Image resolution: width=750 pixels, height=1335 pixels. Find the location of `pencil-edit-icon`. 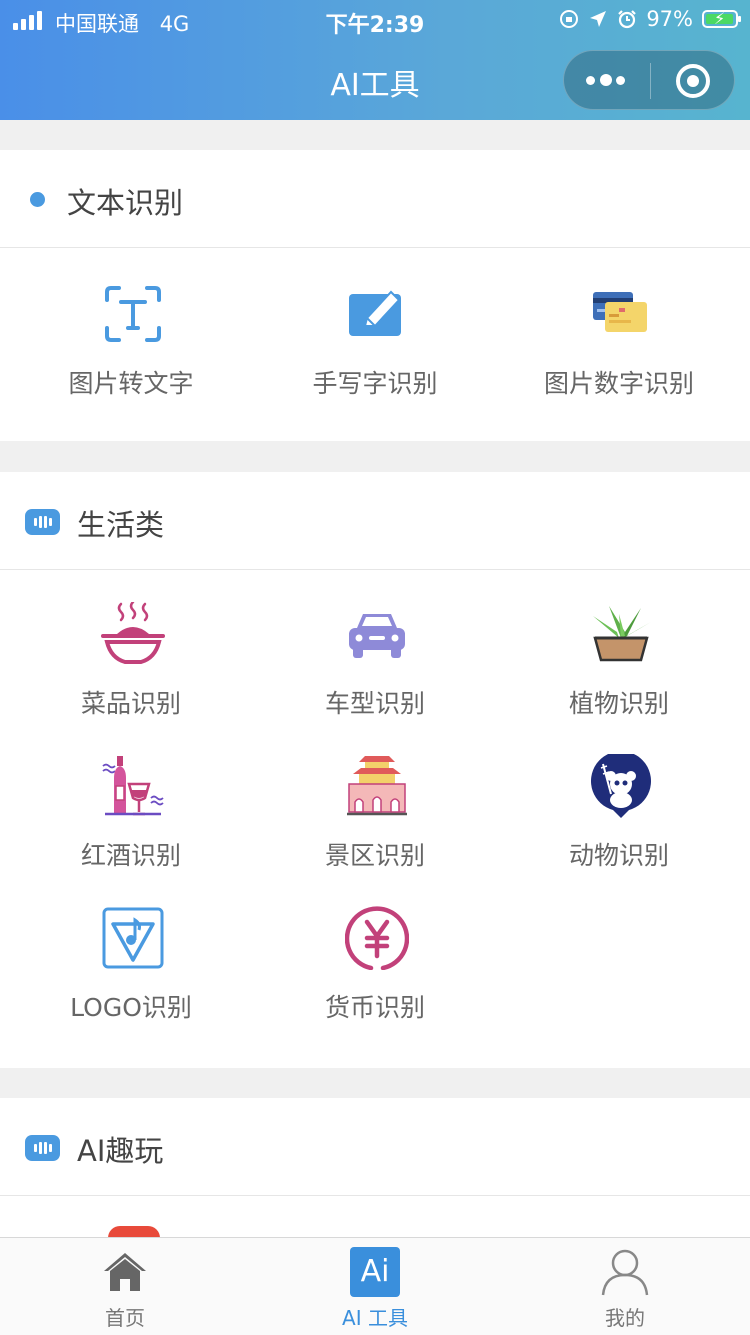

pencil-edit-icon is located at coordinates (375, 313).